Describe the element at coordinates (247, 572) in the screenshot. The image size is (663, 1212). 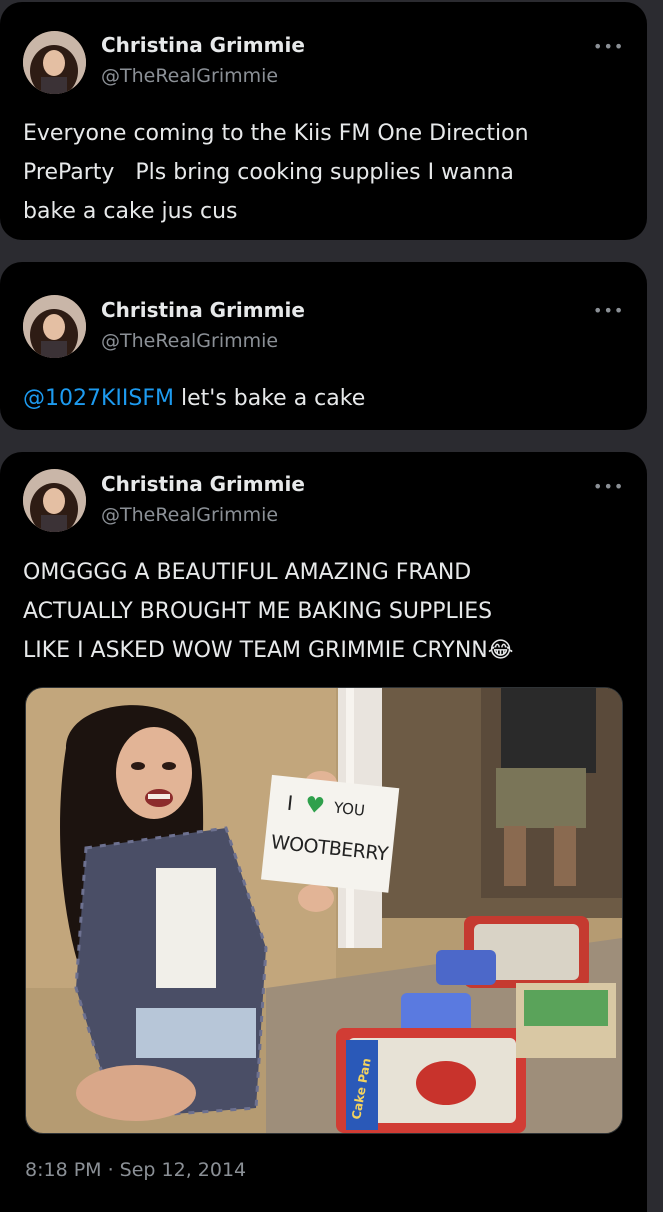
I see `tweet-text-line: OMGGGG A BEAUTIFUL AMAZING FRAND` at that location.